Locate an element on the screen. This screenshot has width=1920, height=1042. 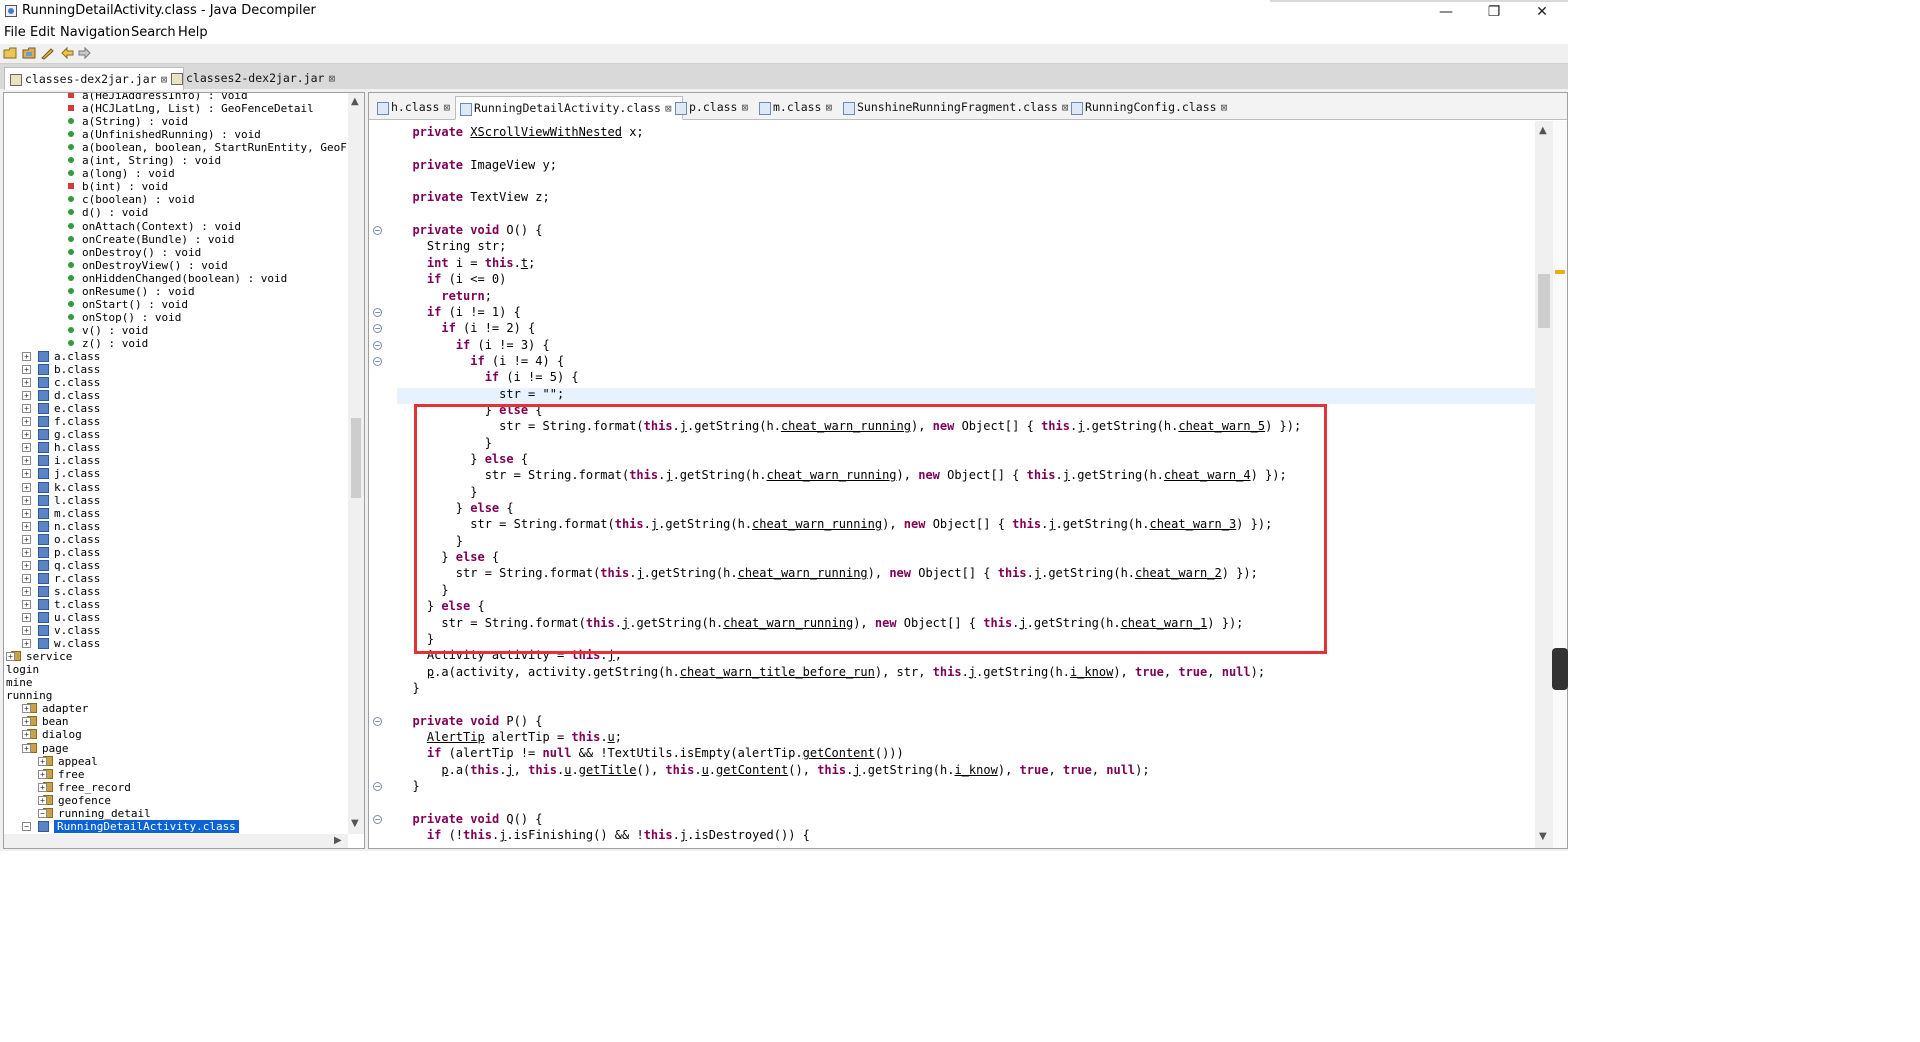
editor-scroll-thumb is located at coordinates (1544, 301).